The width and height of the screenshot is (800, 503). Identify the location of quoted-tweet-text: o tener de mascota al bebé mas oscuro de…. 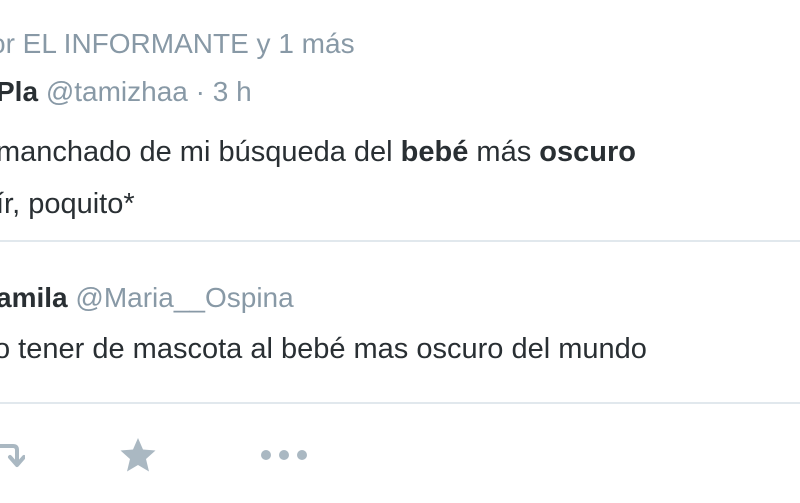
(323, 349).